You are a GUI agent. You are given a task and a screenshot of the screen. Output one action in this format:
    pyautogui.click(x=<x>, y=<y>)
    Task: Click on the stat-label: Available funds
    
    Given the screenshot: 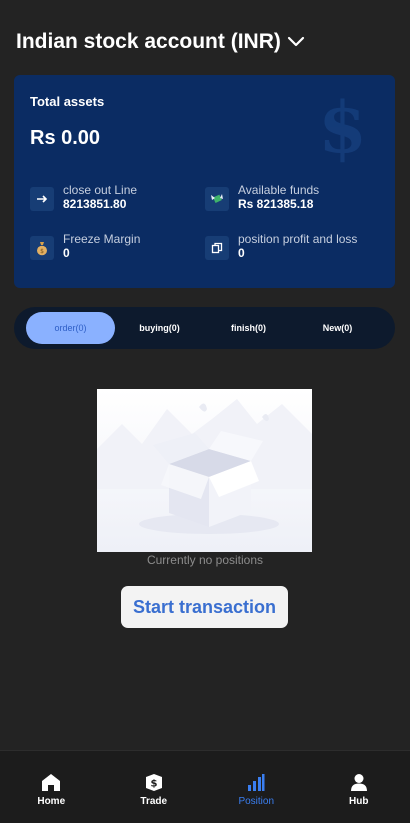 What is the action you would take?
    pyautogui.click(x=279, y=190)
    